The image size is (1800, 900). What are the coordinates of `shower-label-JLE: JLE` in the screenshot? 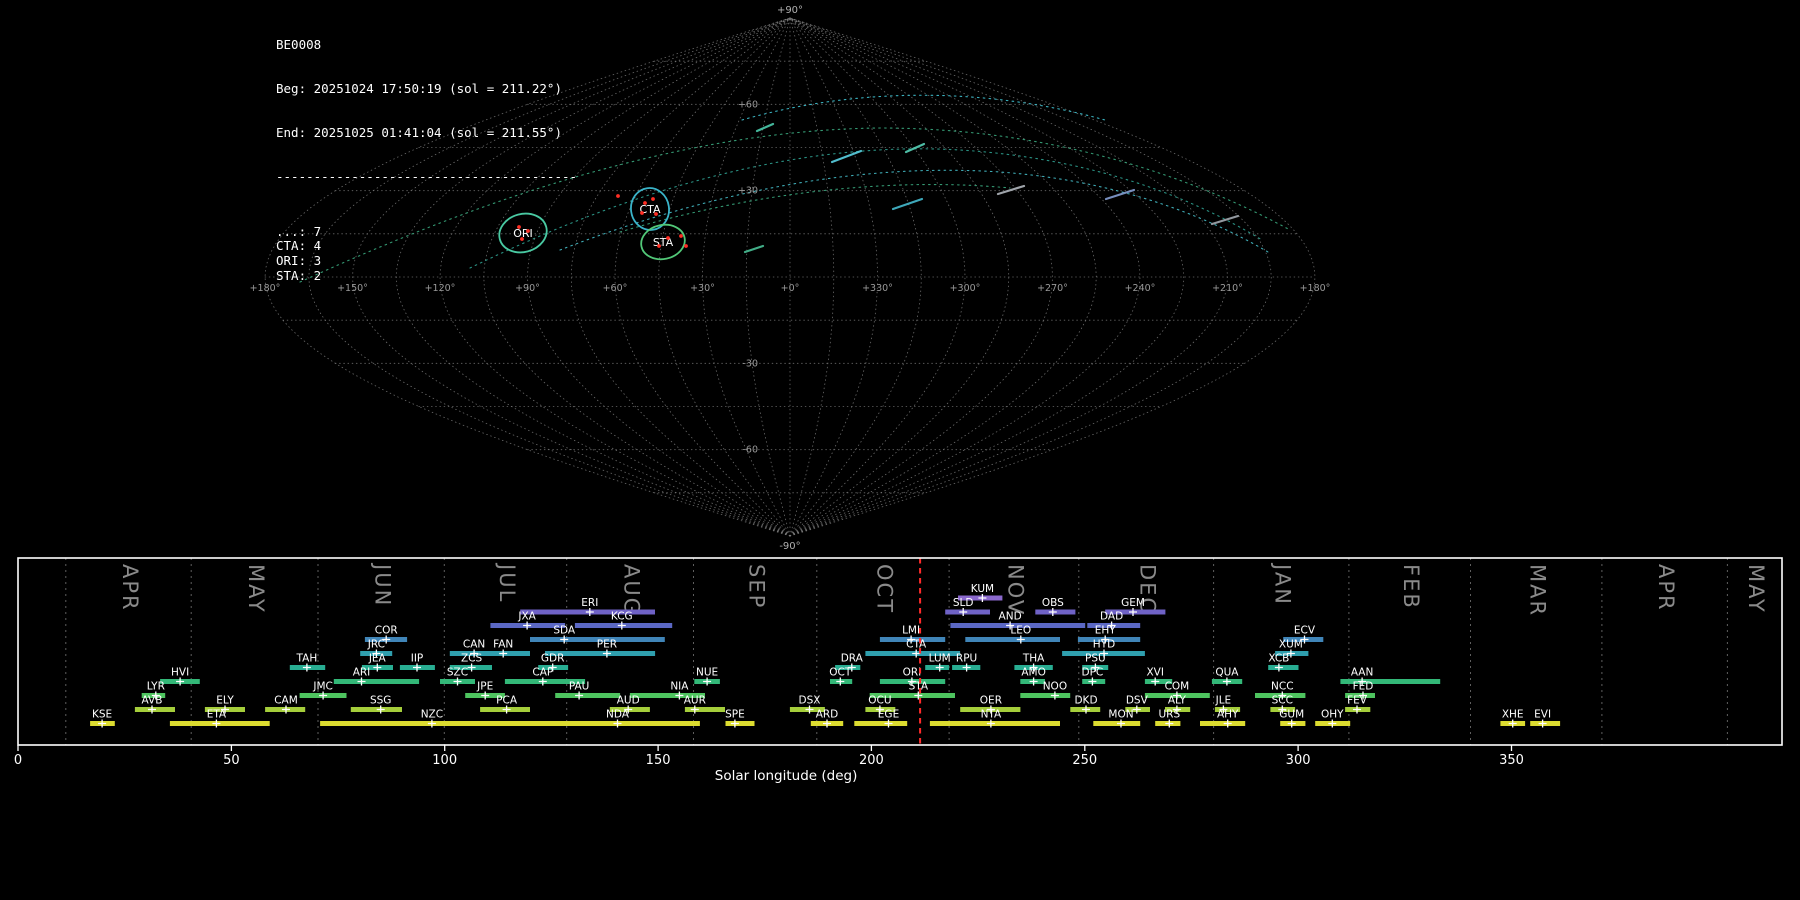 It's located at (1223, 701).